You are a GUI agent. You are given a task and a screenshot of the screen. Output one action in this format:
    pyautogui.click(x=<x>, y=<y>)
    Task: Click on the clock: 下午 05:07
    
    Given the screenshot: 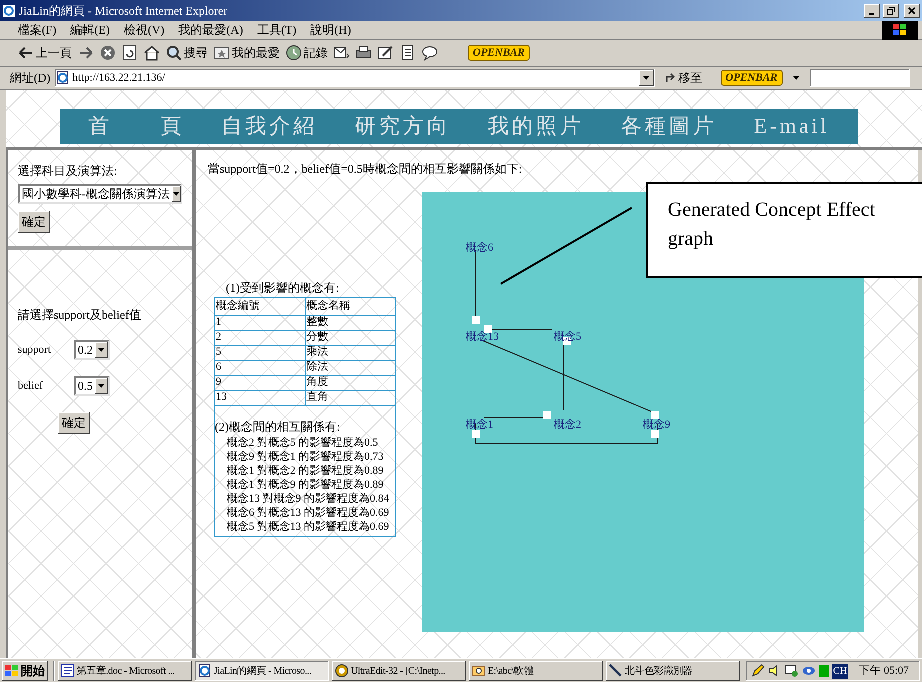 What is the action you would take?
    pyautogui.click(x=884, y=671)
    